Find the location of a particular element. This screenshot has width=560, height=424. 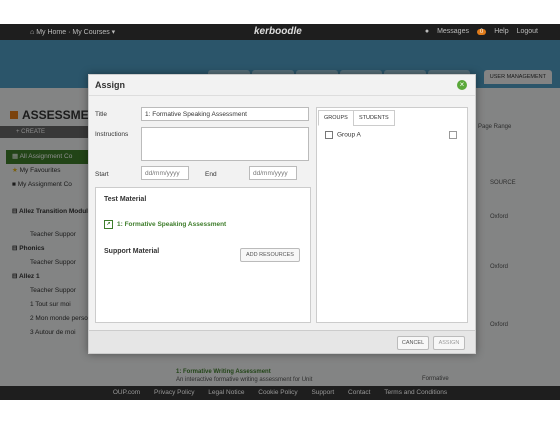

footer-link: Privacy Policy is located at coordinates (174, 392).